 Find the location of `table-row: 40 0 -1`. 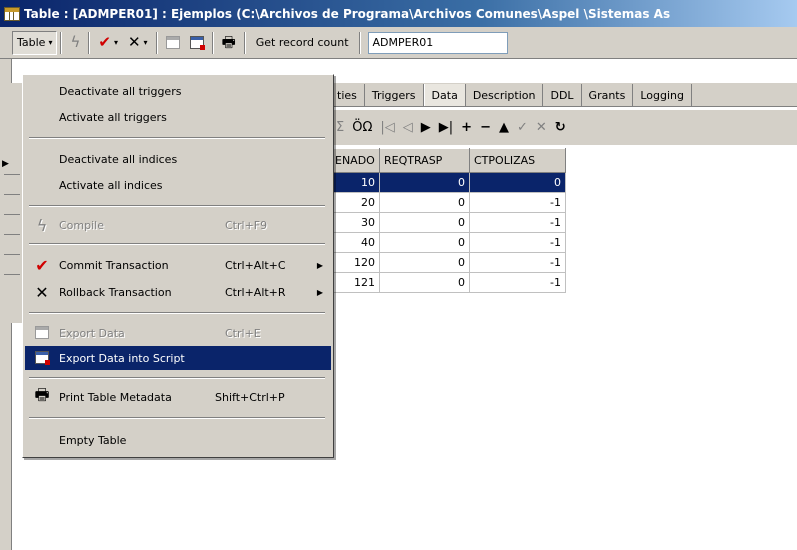

table-row: 40 0 -1 is located at coordinates (448, 242).